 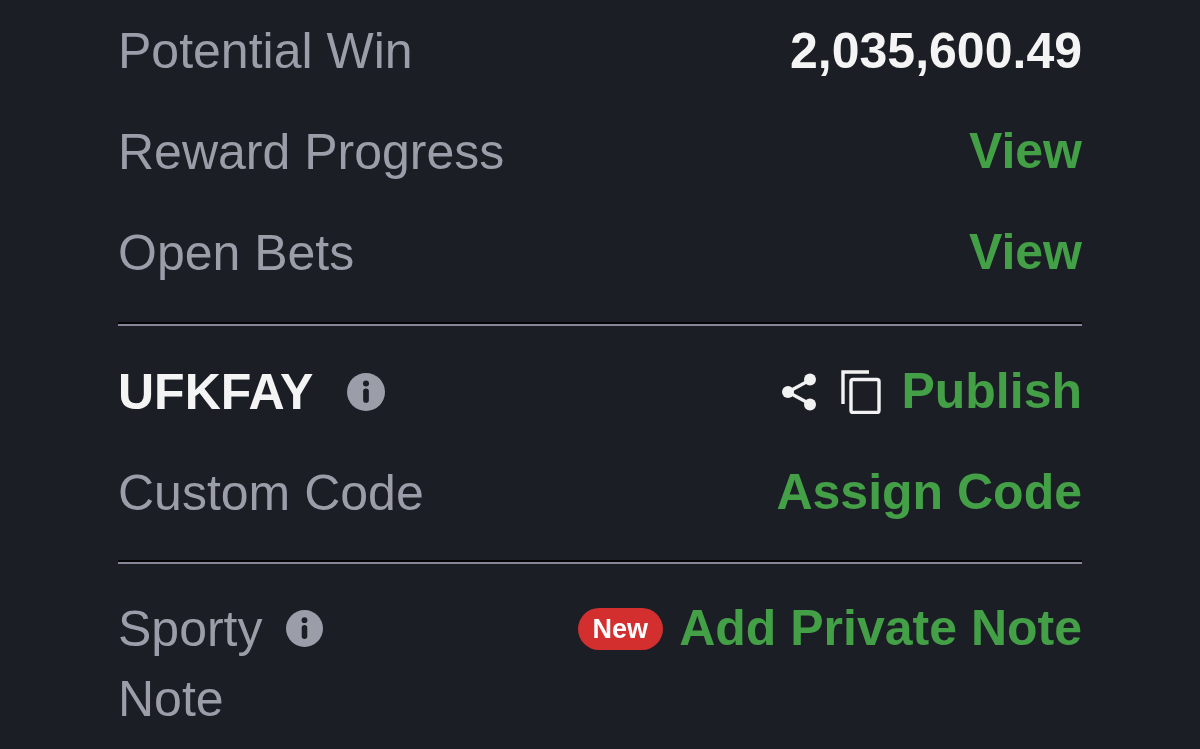 What do you see at coordinates (991, 391) in the screenshot?
I see `publish-link: Publish` at bounding box center [991, 391].